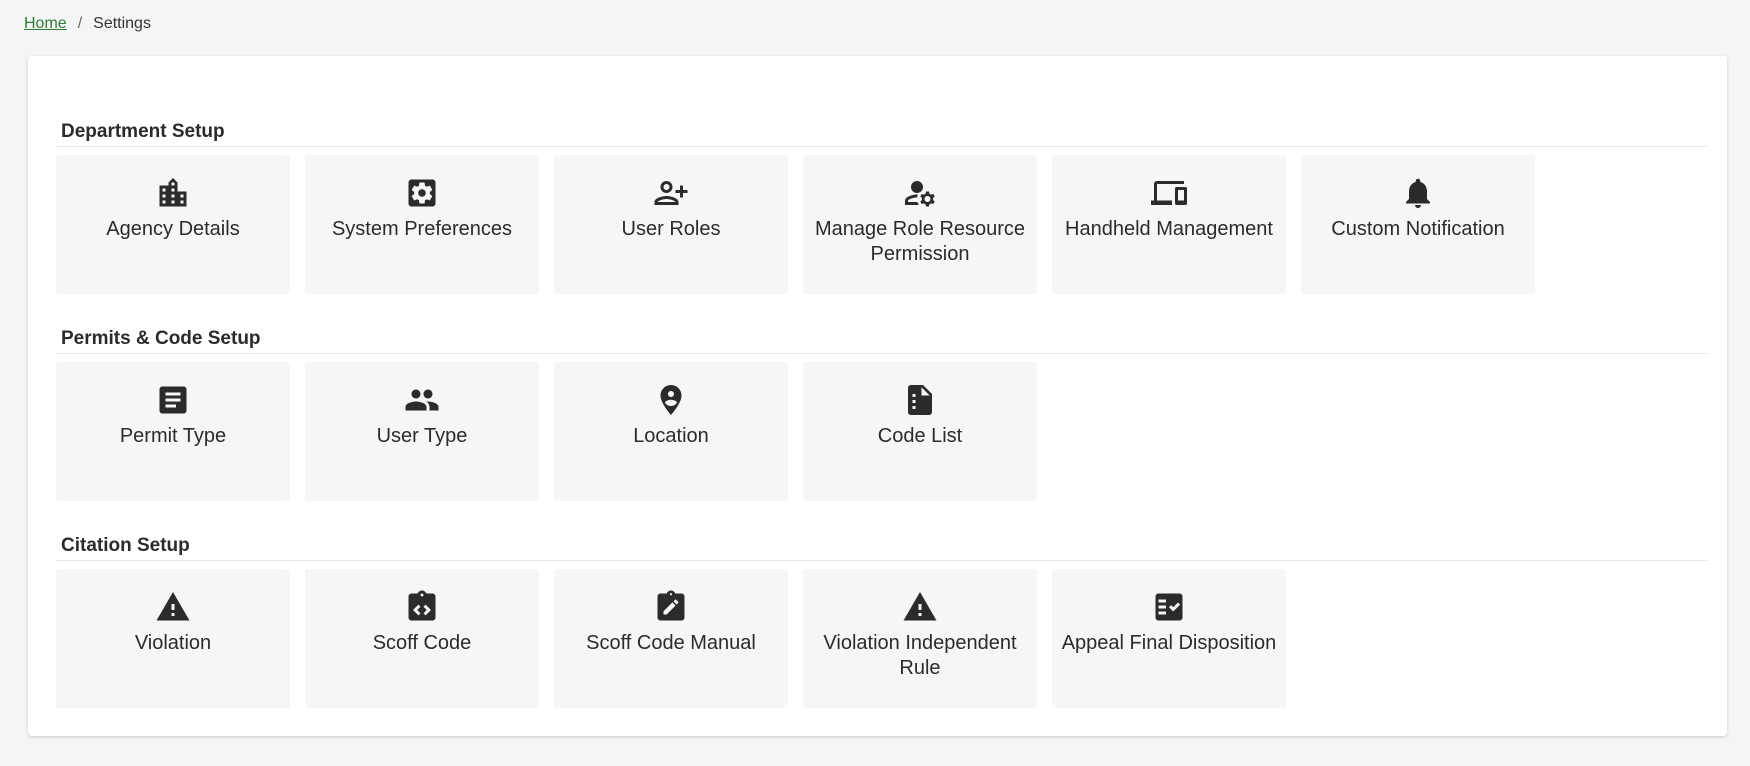  Describe the element at coordinates (422, 229) in the screenshot. I see `tile-label: System Preferences` at that location.